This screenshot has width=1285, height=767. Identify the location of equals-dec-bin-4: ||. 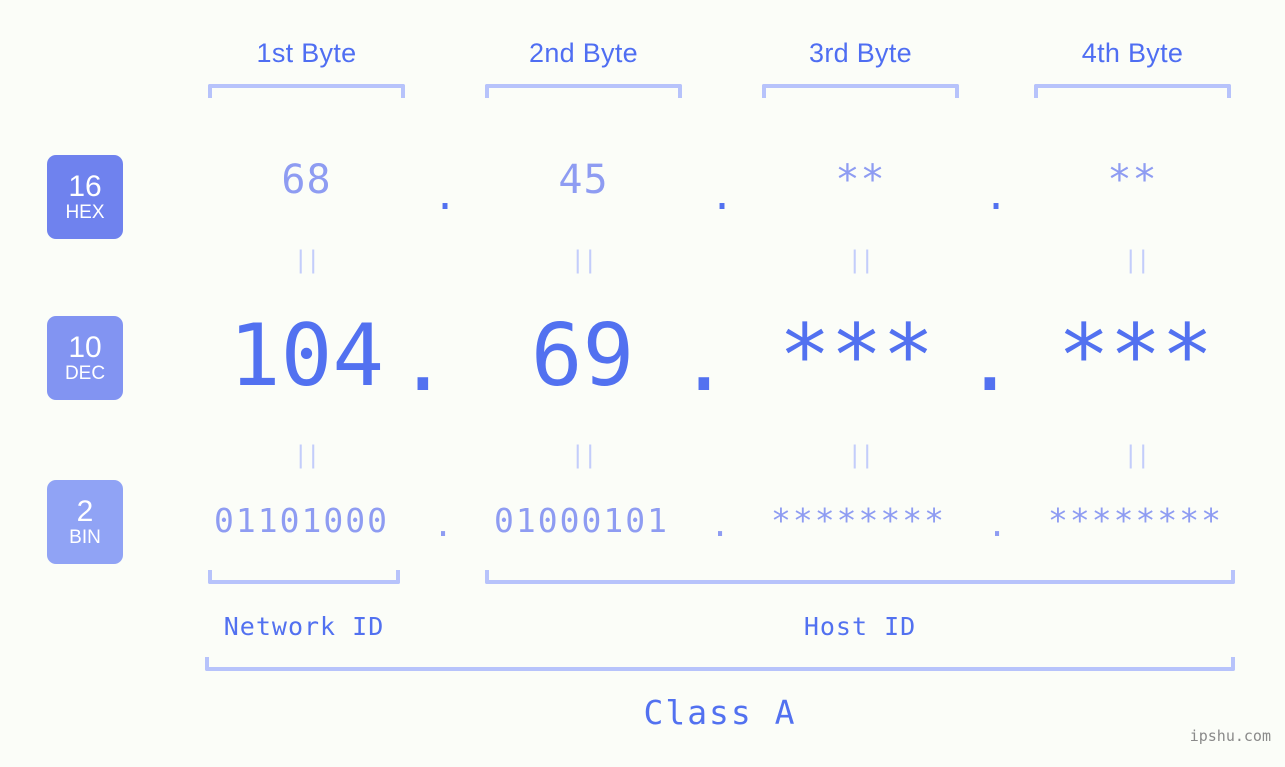
(1137, 455).